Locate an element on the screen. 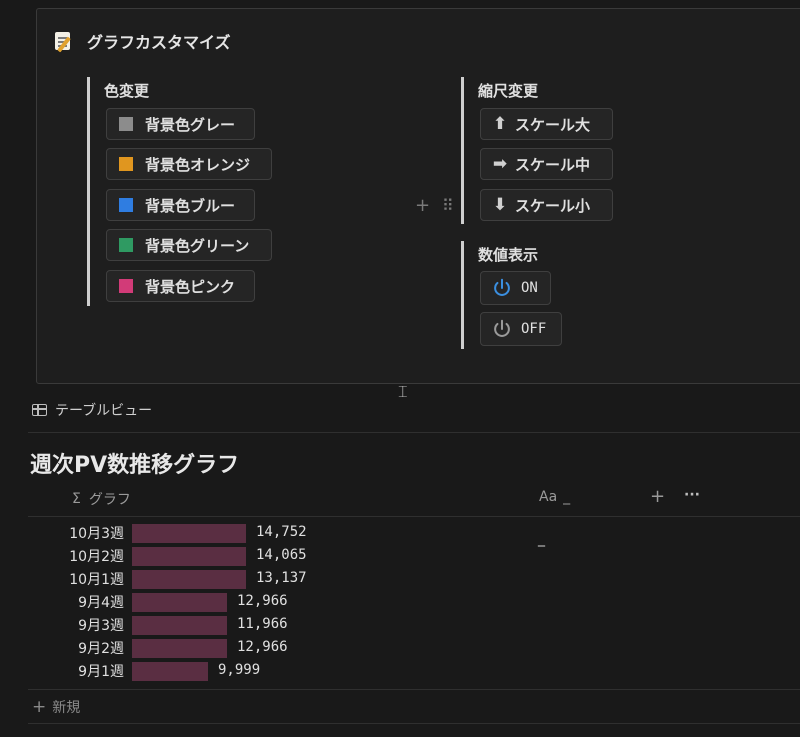 This screenshot has width=800, height=737. row-value: 11,966 is located at coordinates (262, 624).